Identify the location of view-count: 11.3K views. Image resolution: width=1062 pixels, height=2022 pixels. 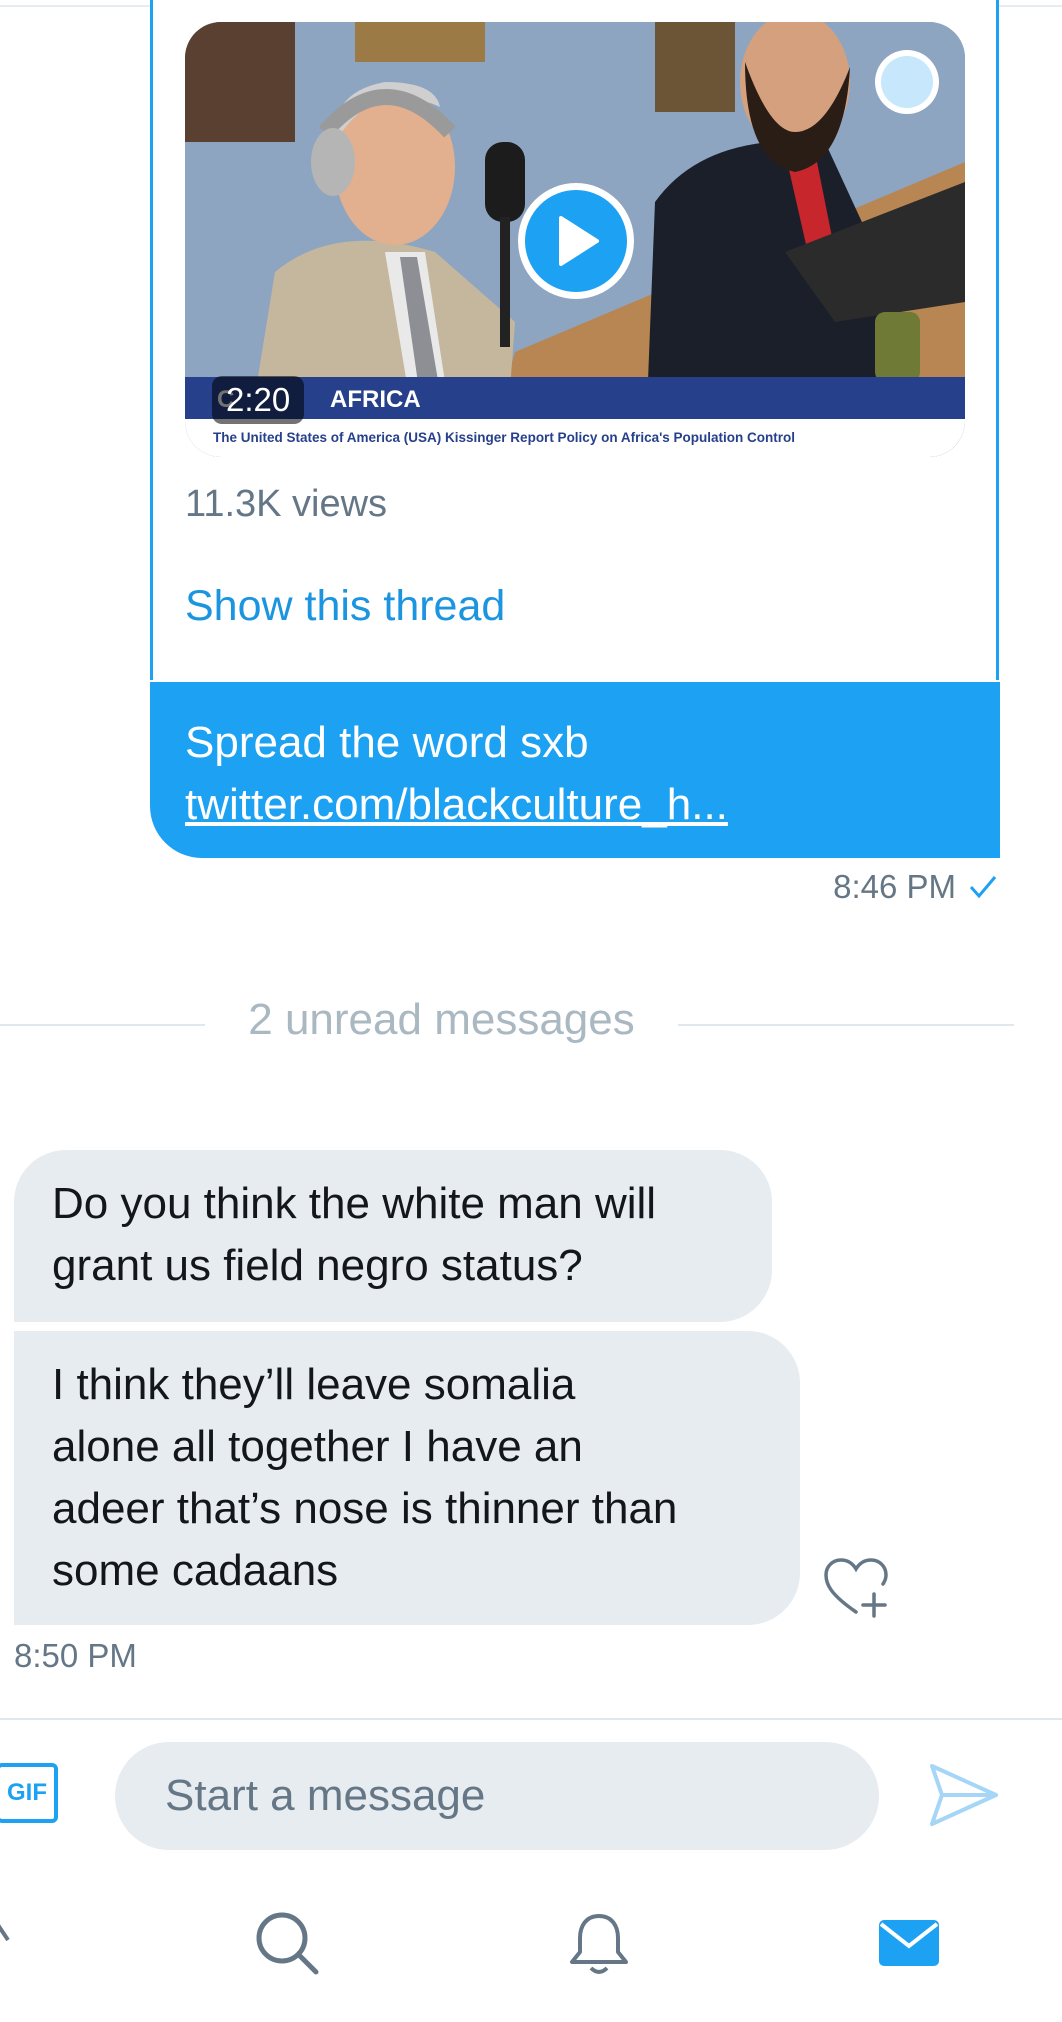
(286, 504).